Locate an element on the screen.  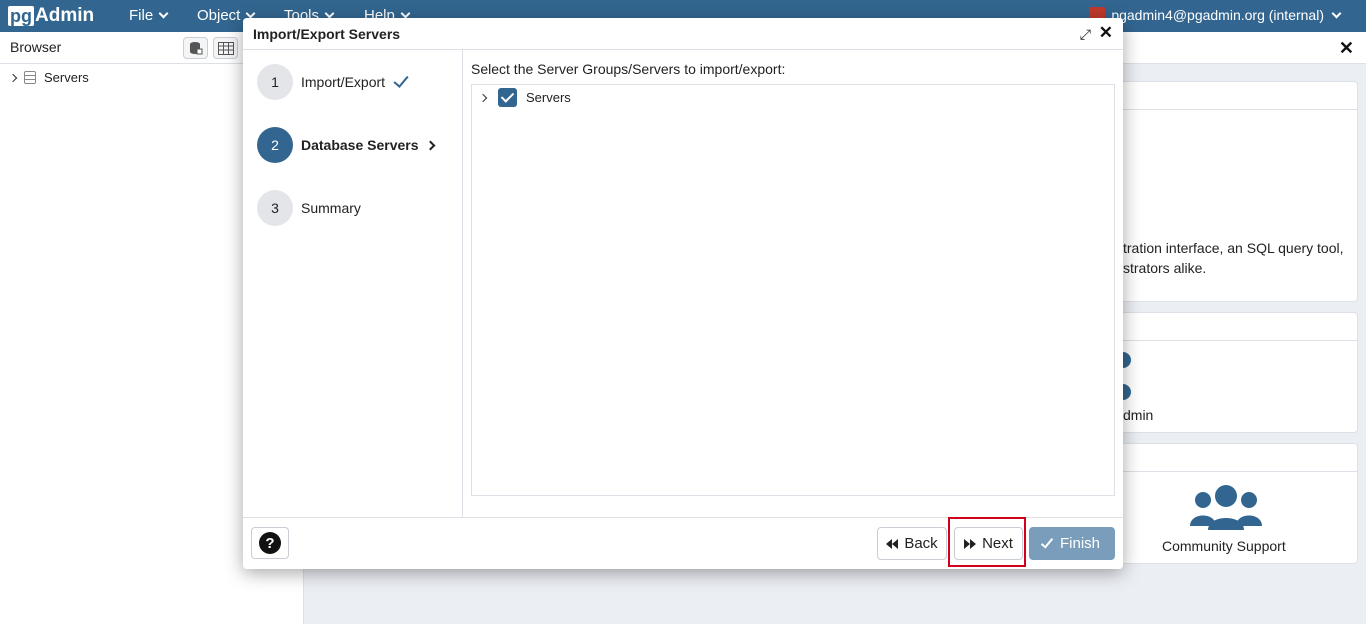
welcome-card-header is located at coordinates (1224, 96).